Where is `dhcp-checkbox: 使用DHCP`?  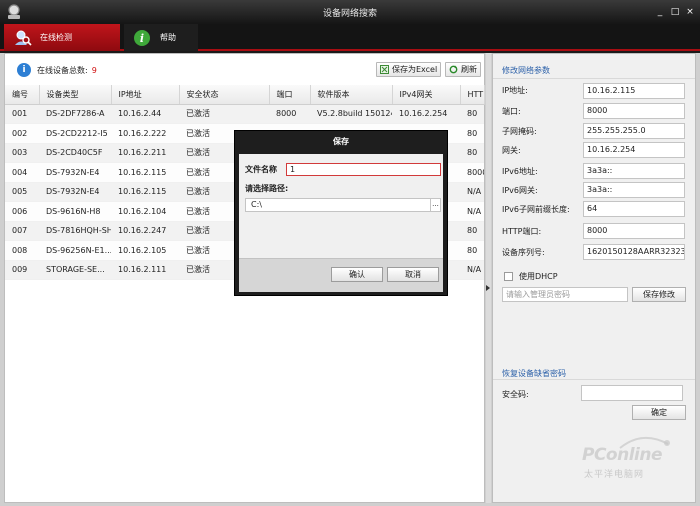 dhcp-checkbox: 使用DHCP is located at coordinates (531, 276).